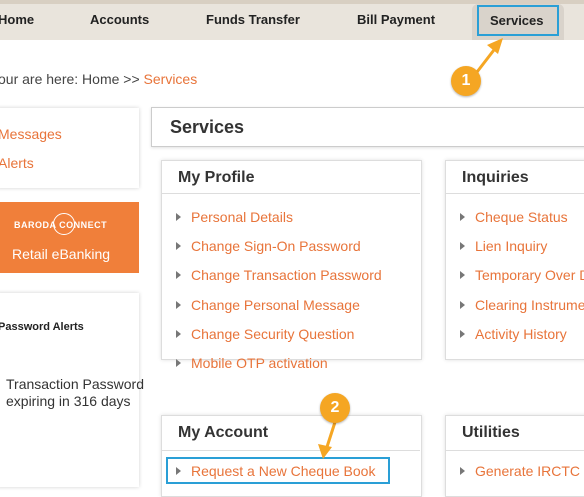 The image size is (584, 497). What do you see at coordinates (335, 408) in the screenshot?
I see `step-2-badge: 2` at bounding box center [335, 408].